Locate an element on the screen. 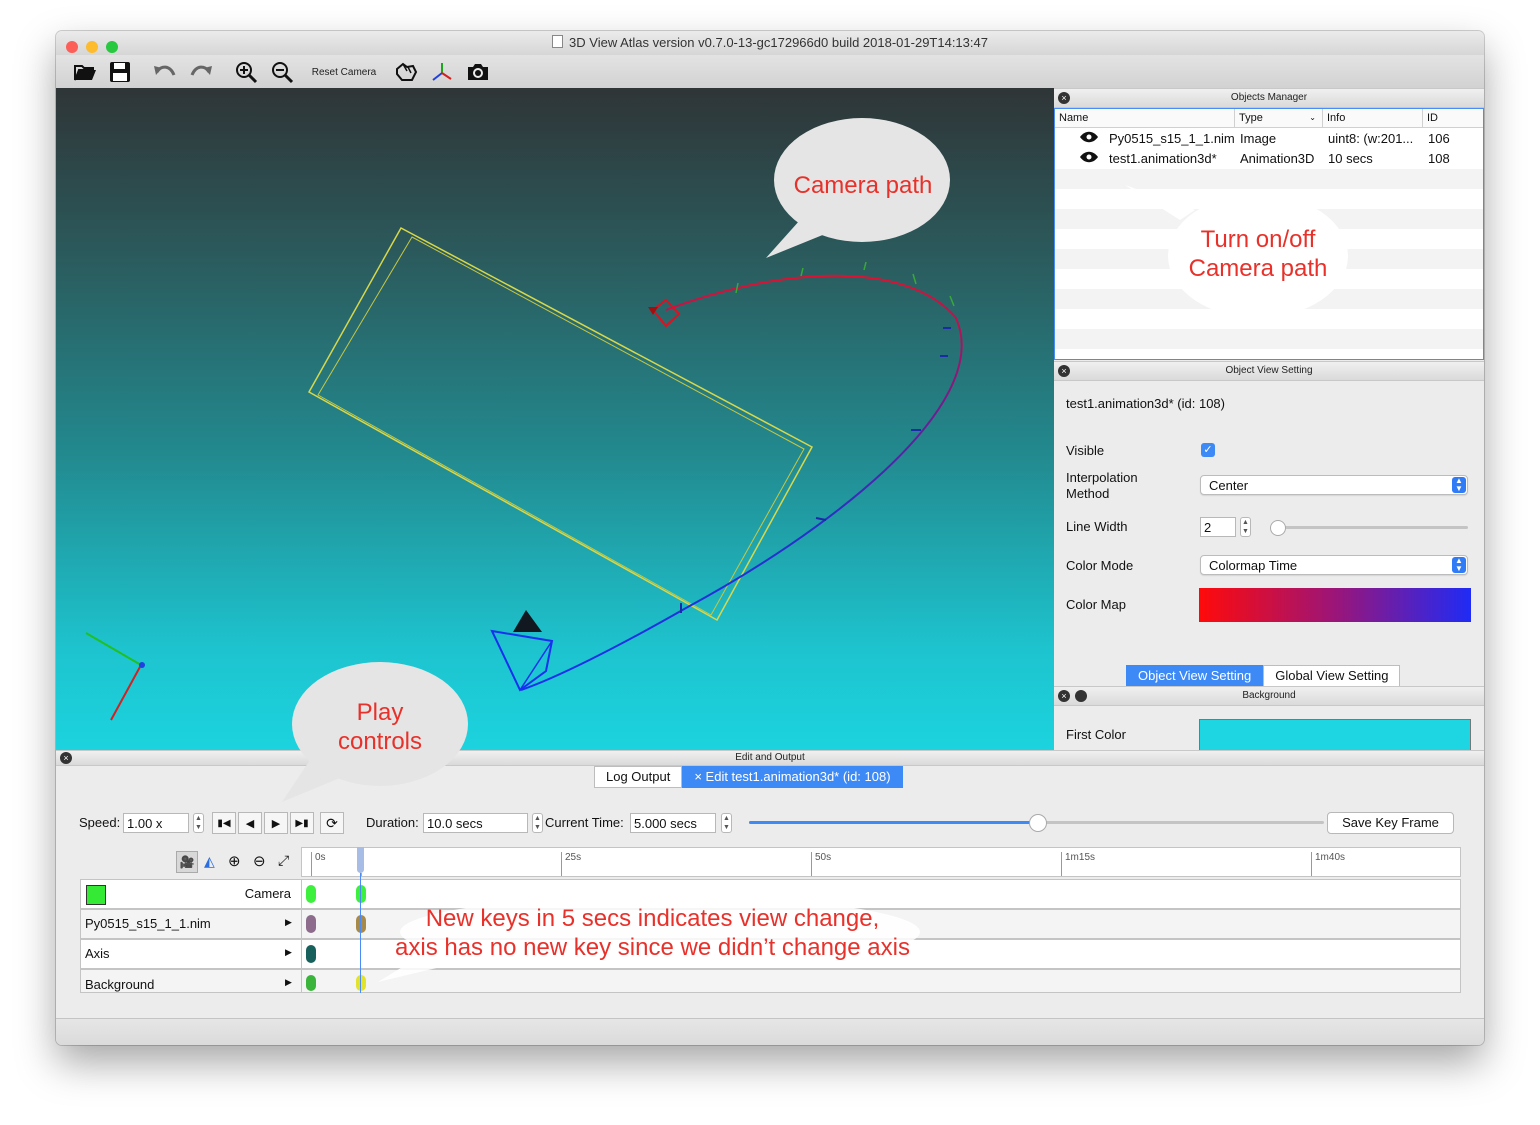 The width and height of the screenshot is (1540, 1125). callout-text: Play controls is located at coordinates (380, 727).